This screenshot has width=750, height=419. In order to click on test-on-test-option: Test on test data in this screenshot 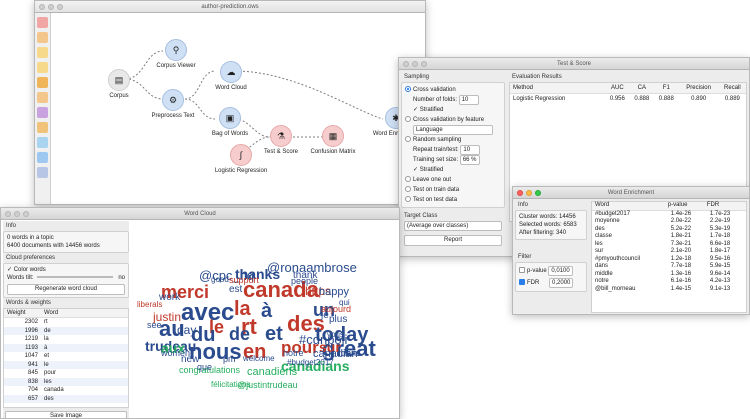, I will do `click(453, 200)`.